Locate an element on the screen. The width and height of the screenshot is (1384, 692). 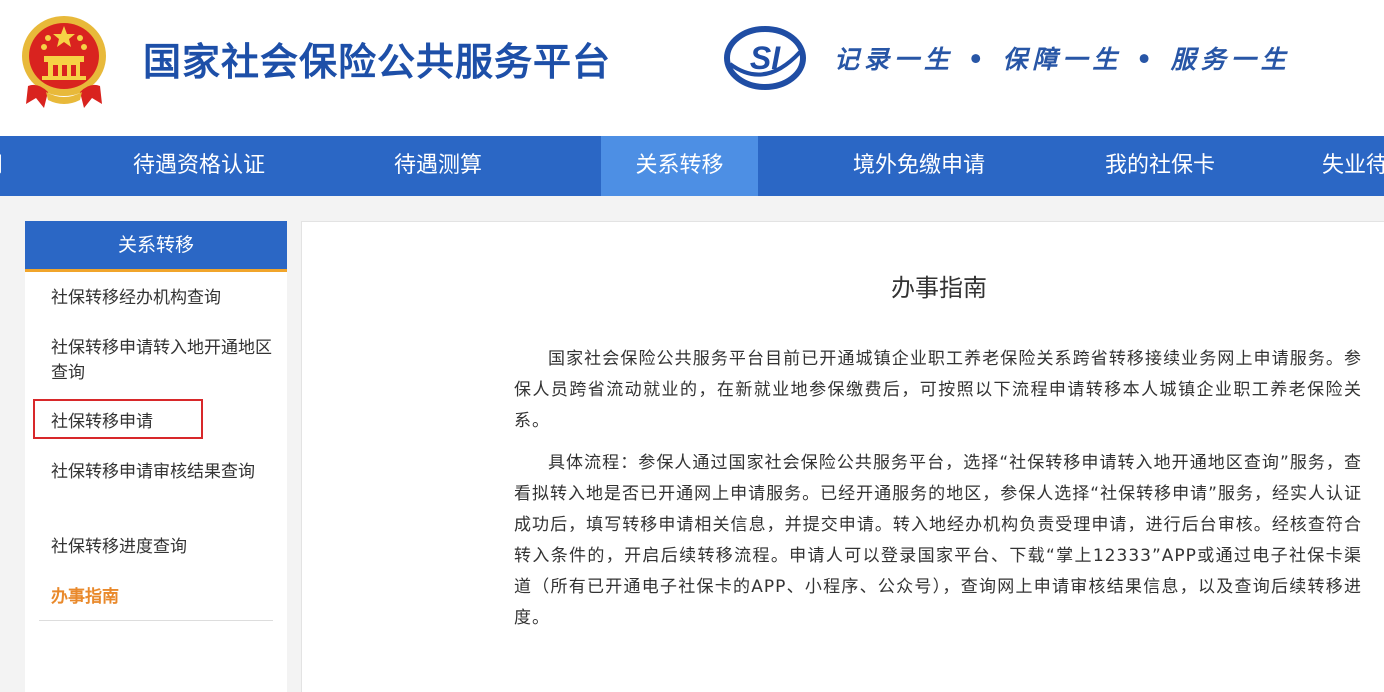
si-logo-icon: SI is located at coordinates (765, 58).